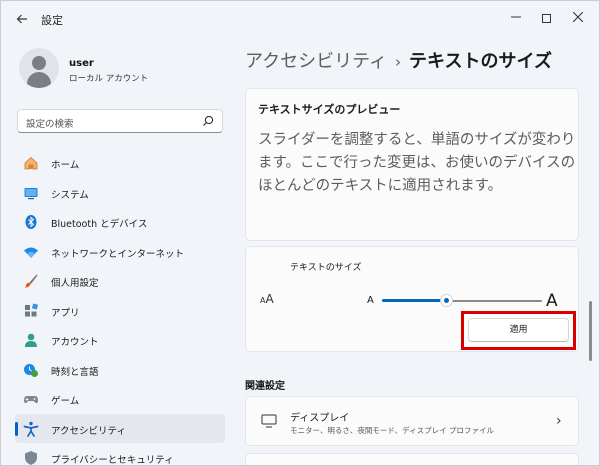  I want to click on sidebar-item-label: 時刻と言語, so click(75, 372).